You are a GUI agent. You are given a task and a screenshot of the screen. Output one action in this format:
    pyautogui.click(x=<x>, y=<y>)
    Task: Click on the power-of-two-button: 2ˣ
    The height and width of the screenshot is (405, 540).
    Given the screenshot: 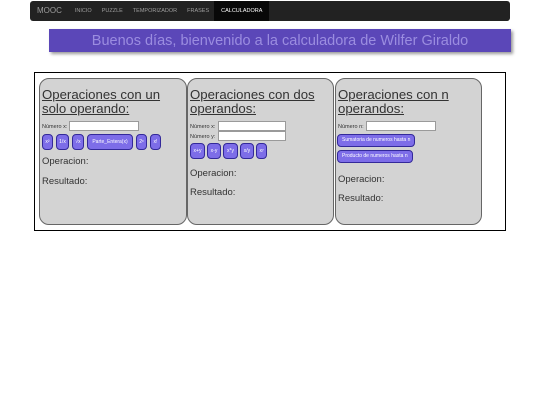 What is the action you would take?
    pyautogui.click(x=141, y=142)
    